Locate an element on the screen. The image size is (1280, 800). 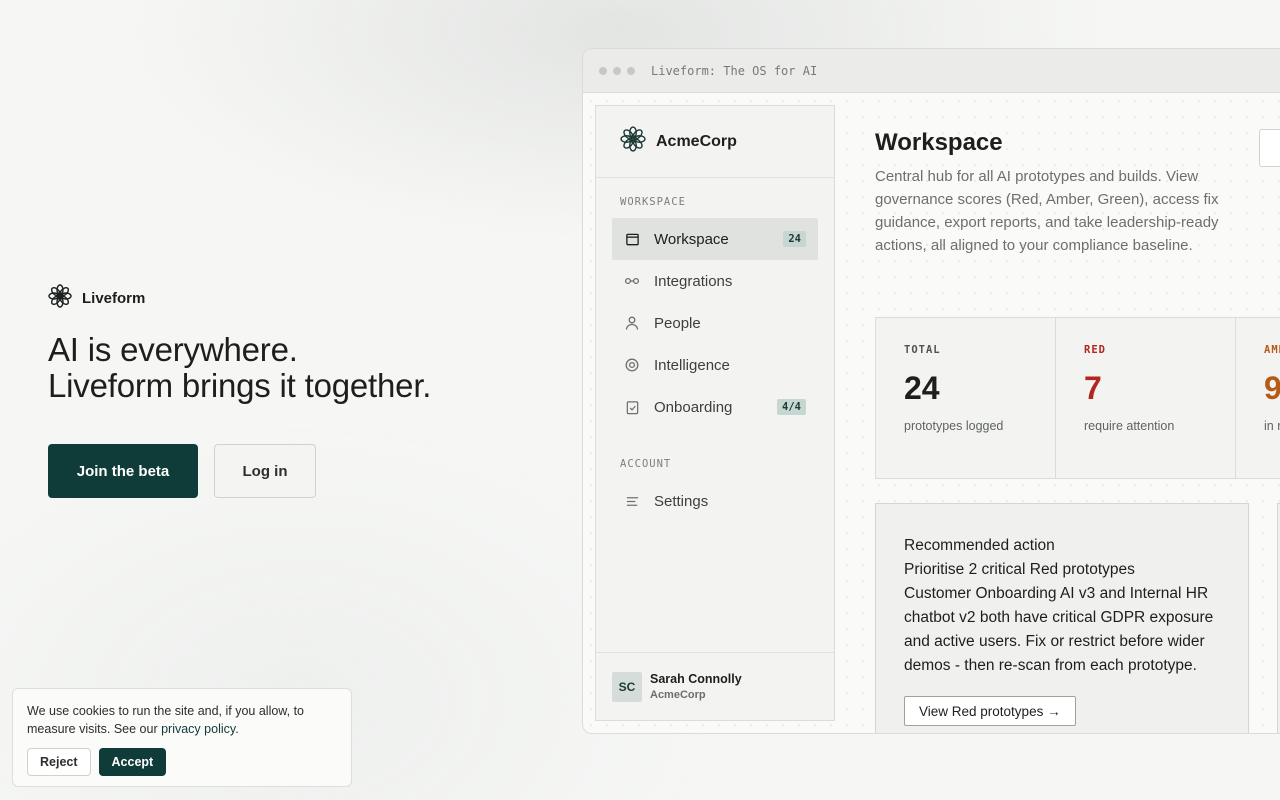
sidebar-item-label: Settings is located at coordinates (681, 501).